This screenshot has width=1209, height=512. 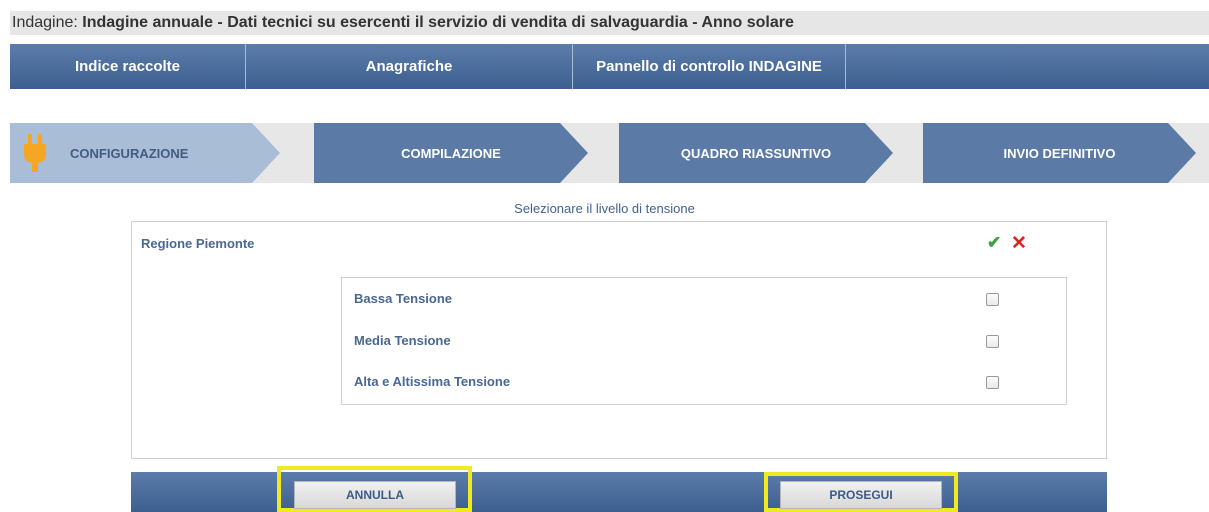 I want to click on step-configurazione: CONFIGURAZIONE, so click(x=145, y=153).